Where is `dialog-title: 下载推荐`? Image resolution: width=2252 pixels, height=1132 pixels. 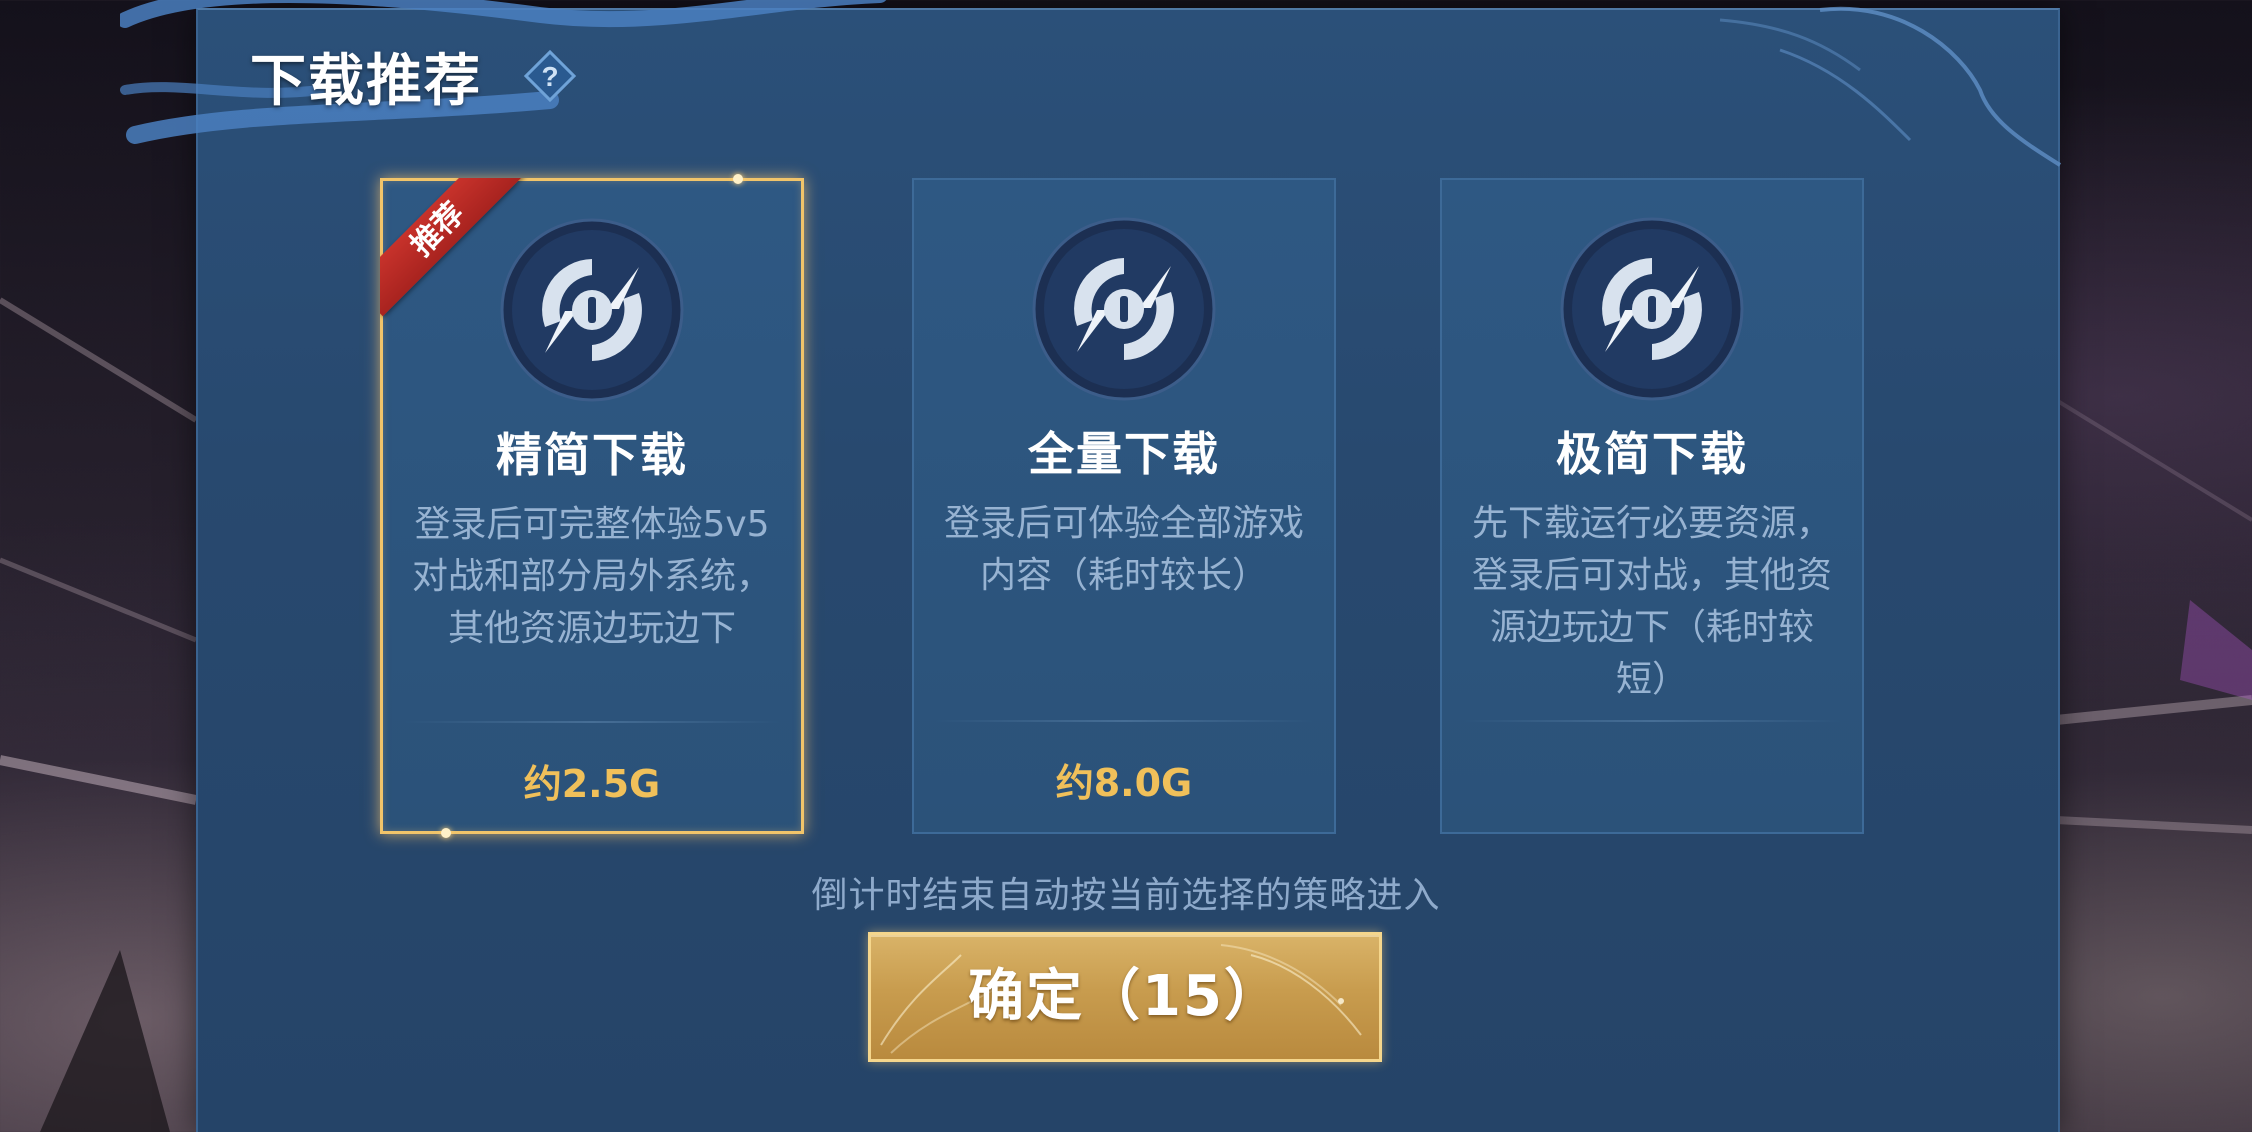 dialog-title: 下载推荐 is located at coordinates (366, 81).